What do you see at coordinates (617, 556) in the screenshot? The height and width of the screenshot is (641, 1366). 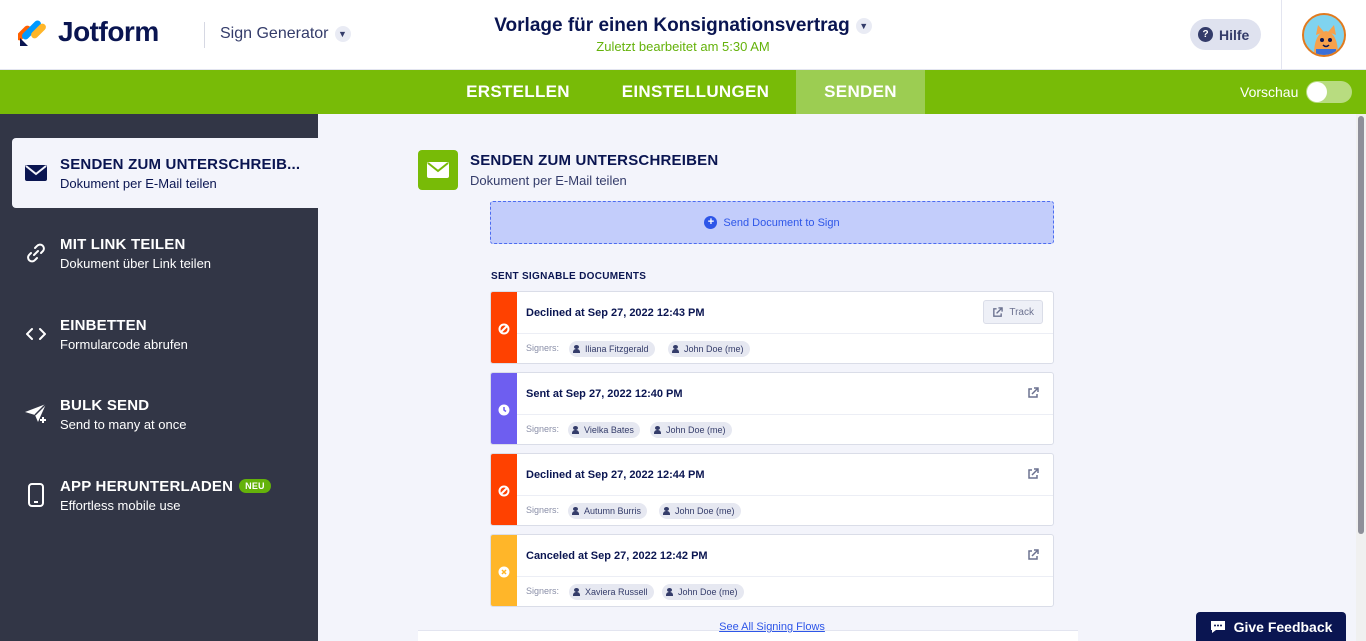 I see `document-status: Canceled at Sep 27, 2022 12:42 PM` at bounding box center [617, 556].